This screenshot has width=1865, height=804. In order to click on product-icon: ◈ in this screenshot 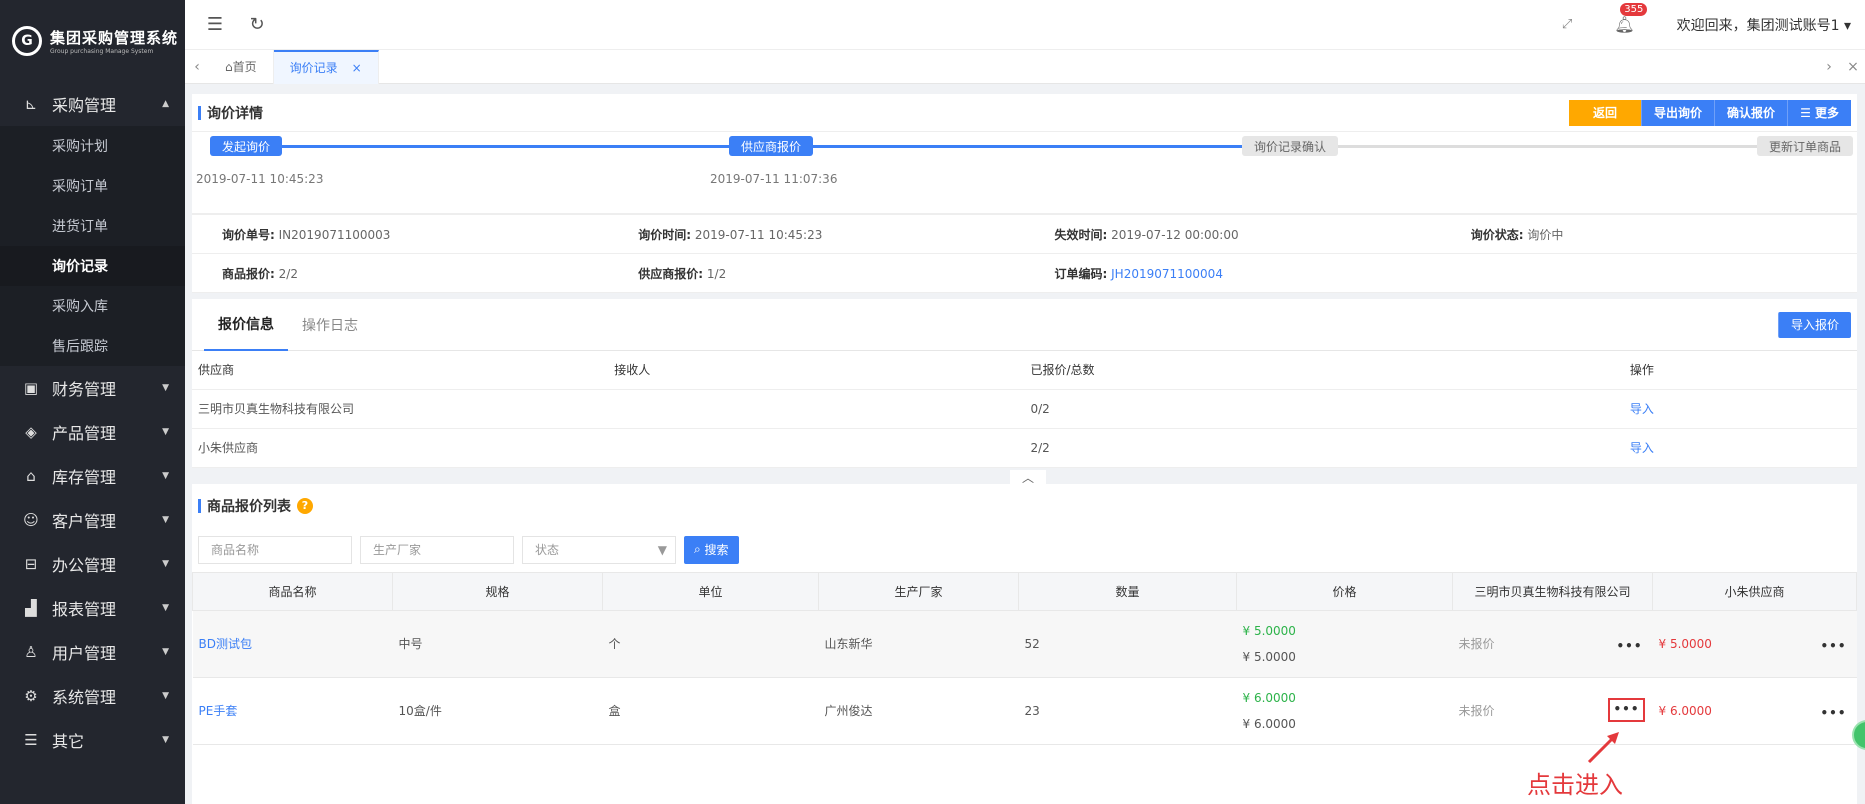, I will do `click(31, 432)`.